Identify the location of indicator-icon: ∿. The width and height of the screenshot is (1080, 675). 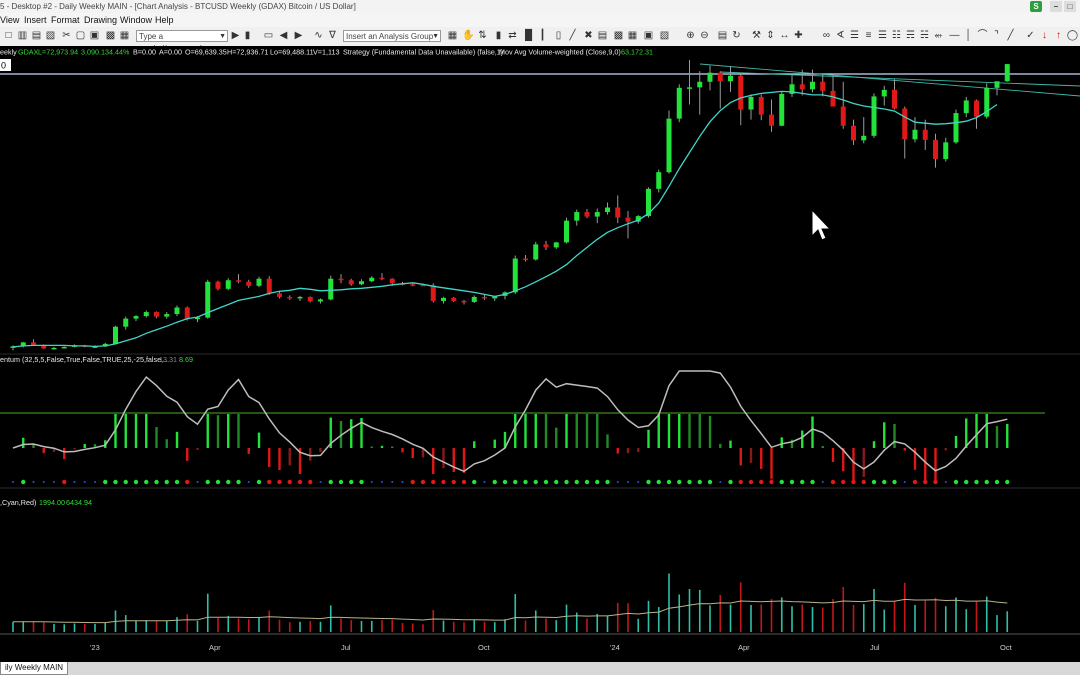
(318, 36).